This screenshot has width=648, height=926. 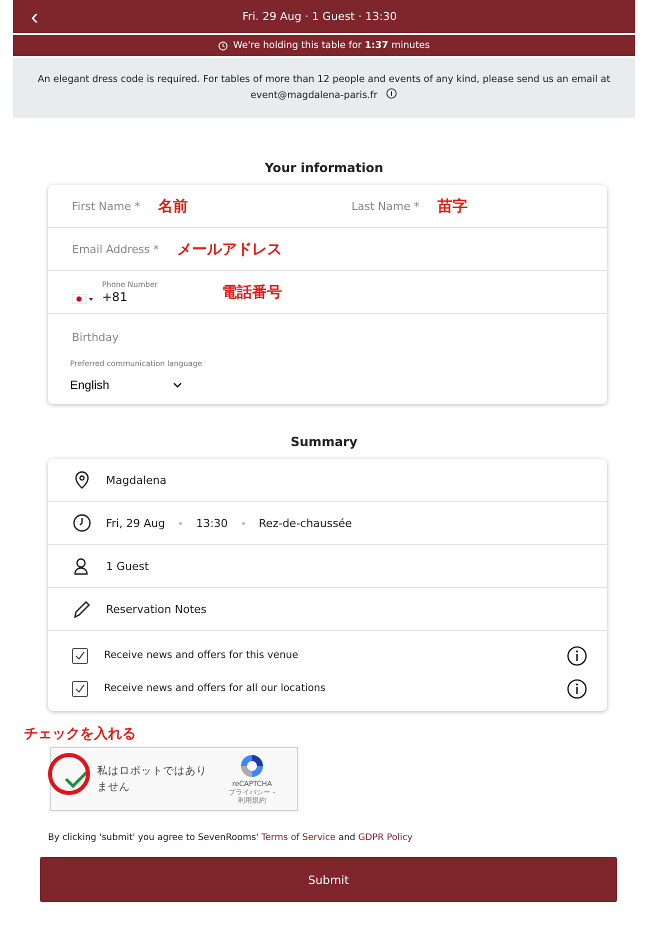 I want to click on last-name-field: Last Name *, so click(x=374, y=206).